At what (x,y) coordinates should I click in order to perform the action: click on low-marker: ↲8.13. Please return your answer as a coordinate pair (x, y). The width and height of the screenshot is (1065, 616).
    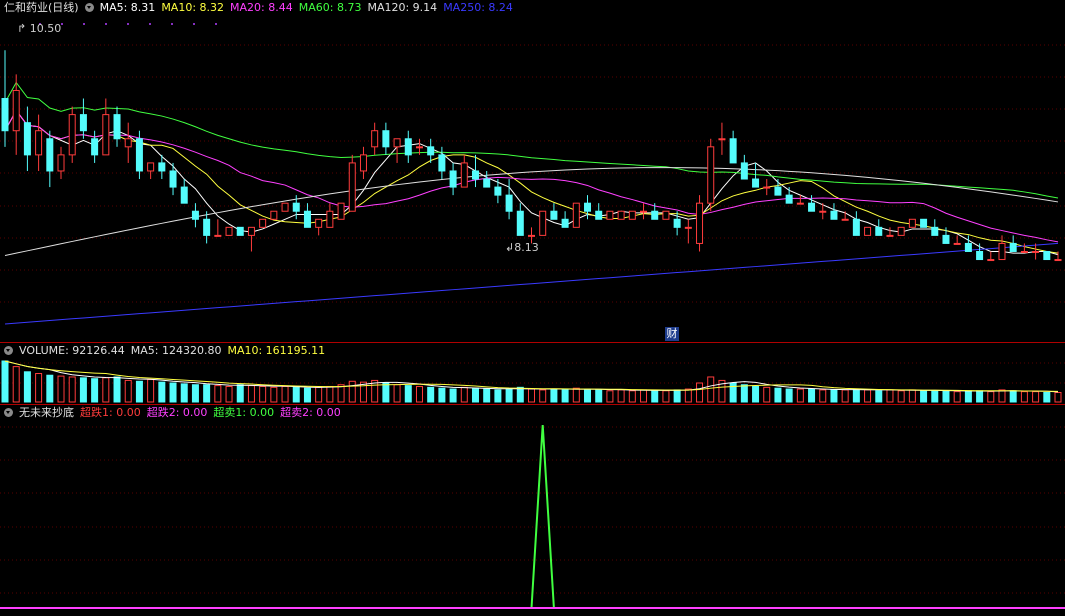
    Looking at the image, I should click on (522, 247).